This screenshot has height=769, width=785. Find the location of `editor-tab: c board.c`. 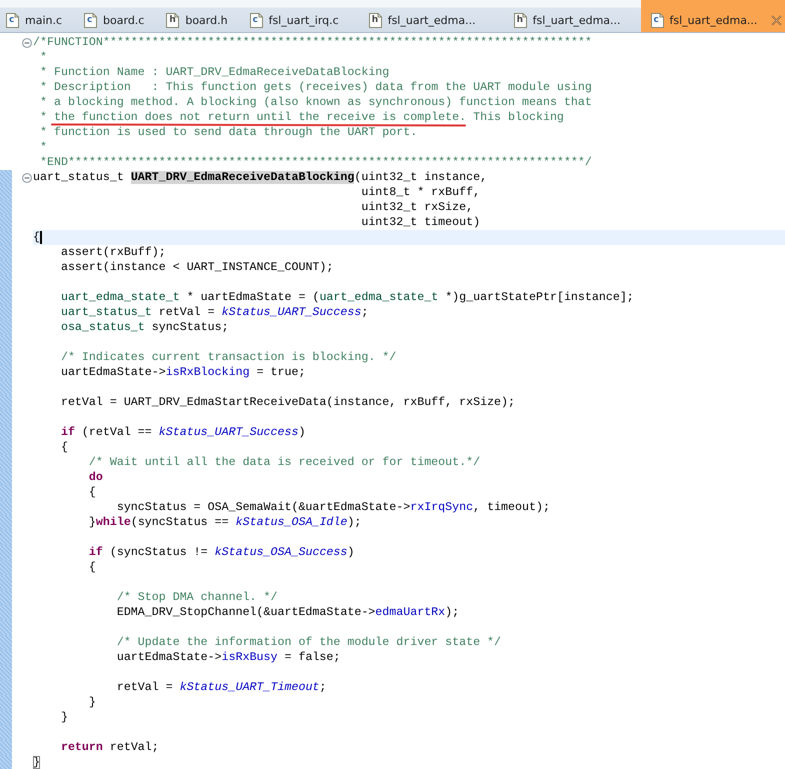

editor-tab: c board.c is located at coordinates (120, 16).